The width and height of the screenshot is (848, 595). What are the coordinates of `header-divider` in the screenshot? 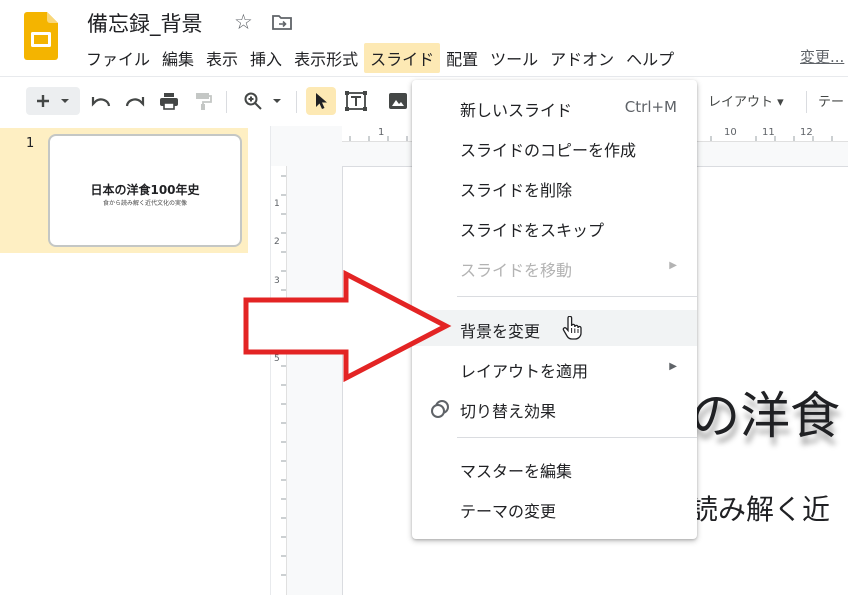 It's located at (424, 76).